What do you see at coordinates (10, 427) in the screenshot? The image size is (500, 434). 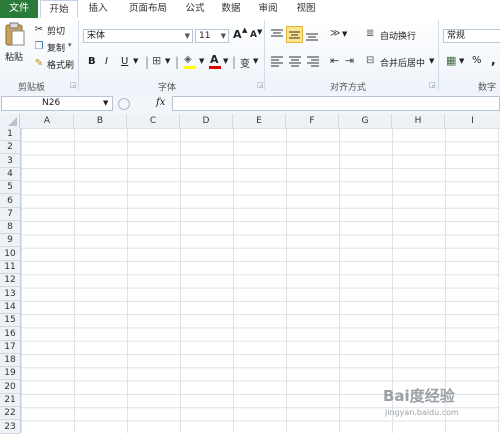 I see `row-header: 23` at bounding box center [10, 427].